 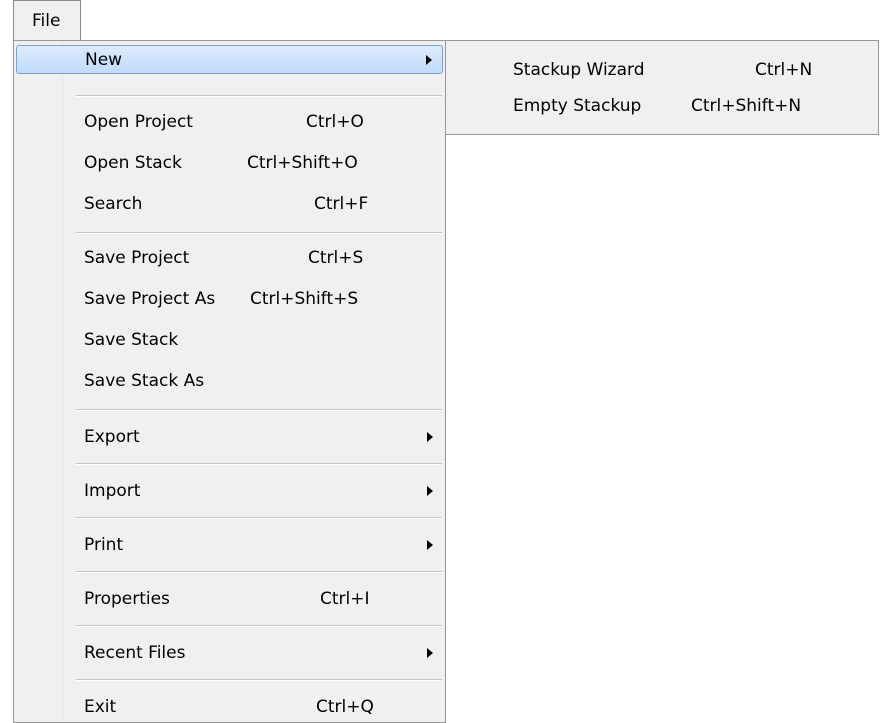 I want to click on menu-item-import-label: Import, so click(x=112, y=491).